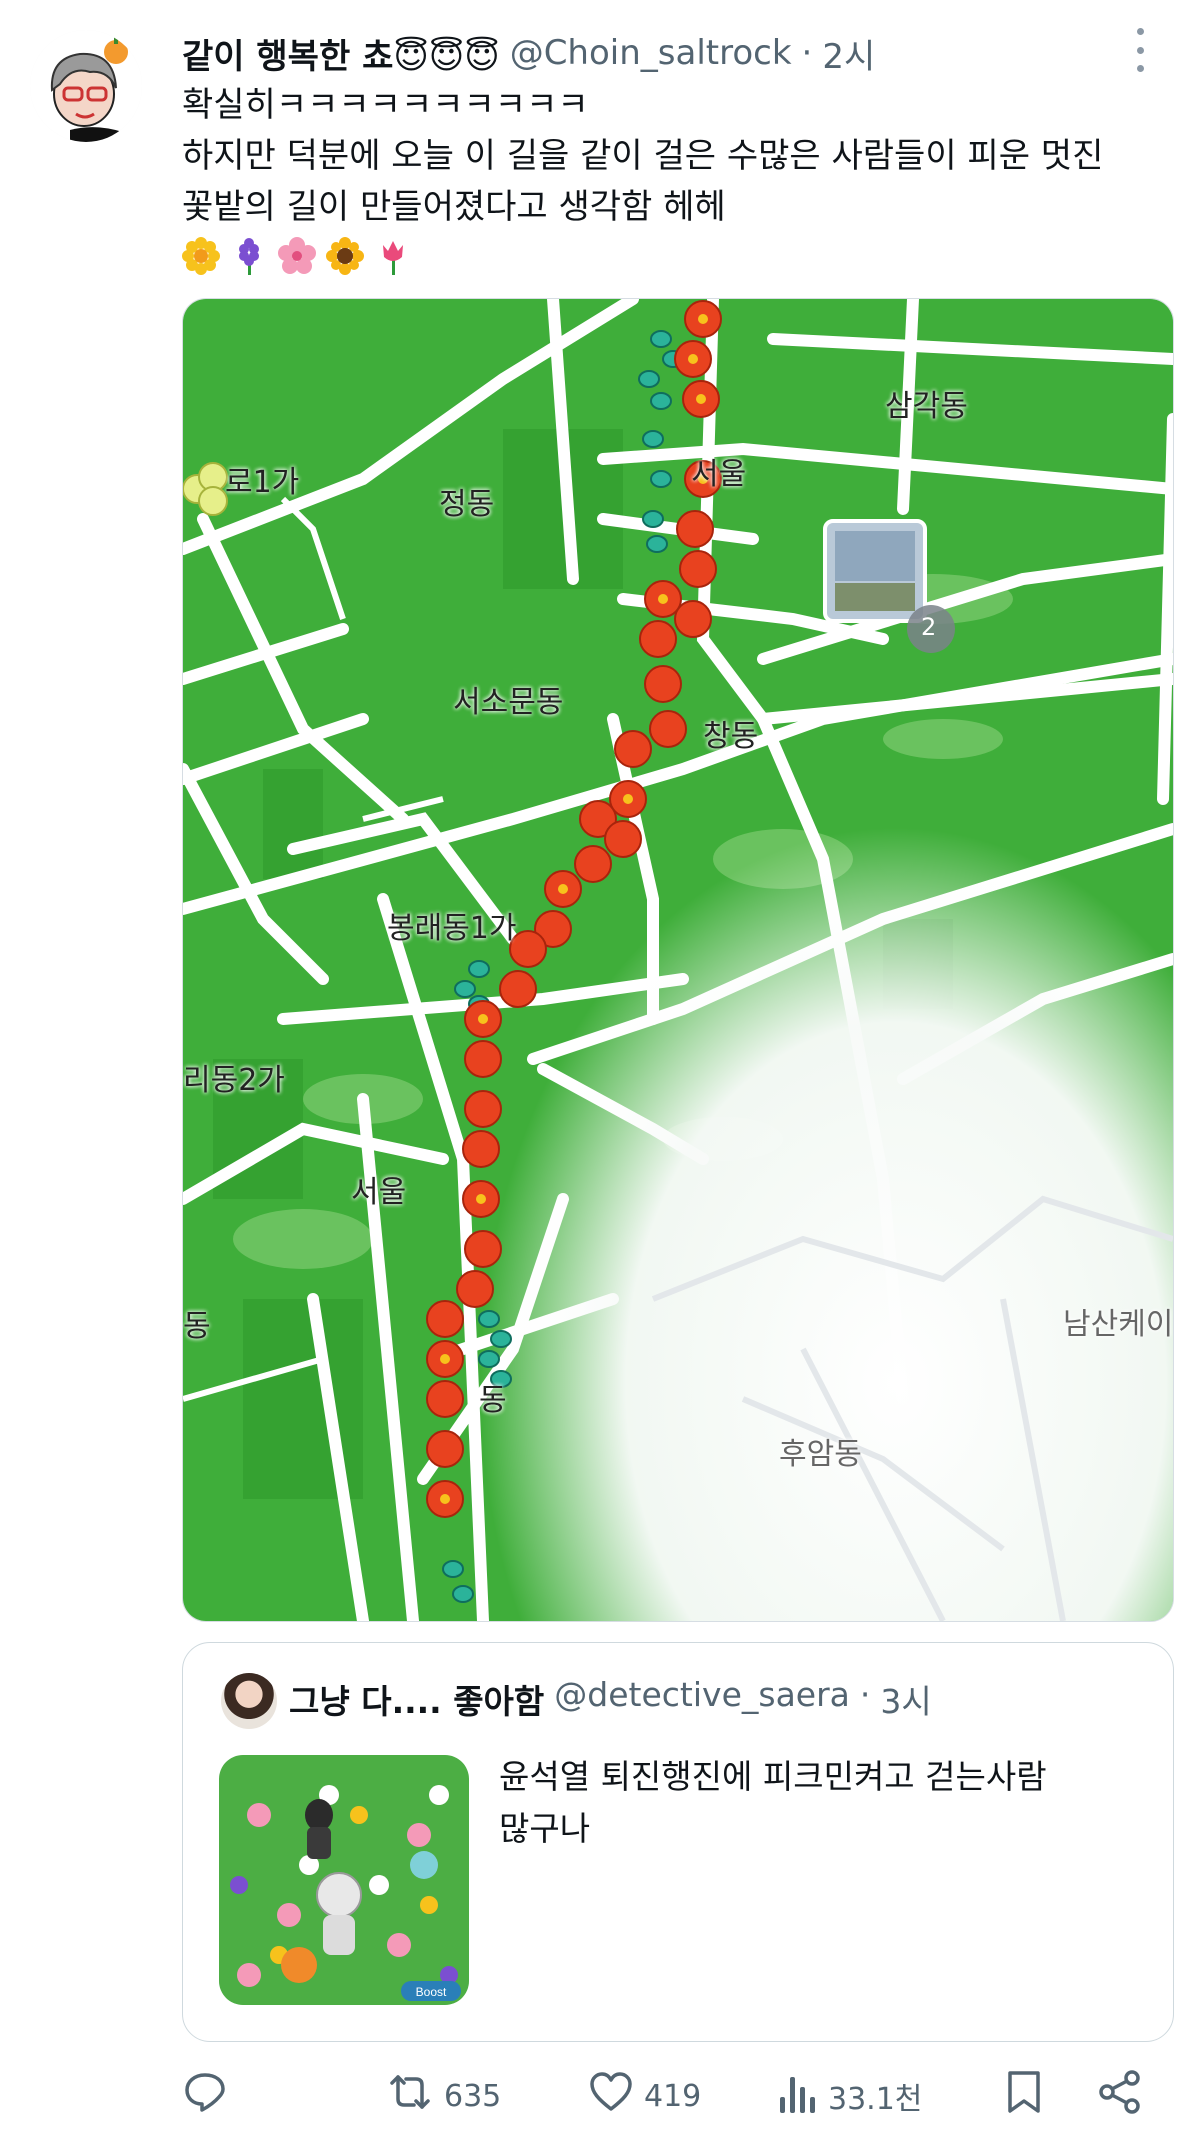 Image resolution: width=1200 pixels, height=2131 pixels. Describe the element at coordinates (234, 1080) in the screenshot. I see `map-label: 리동2가` at that location.